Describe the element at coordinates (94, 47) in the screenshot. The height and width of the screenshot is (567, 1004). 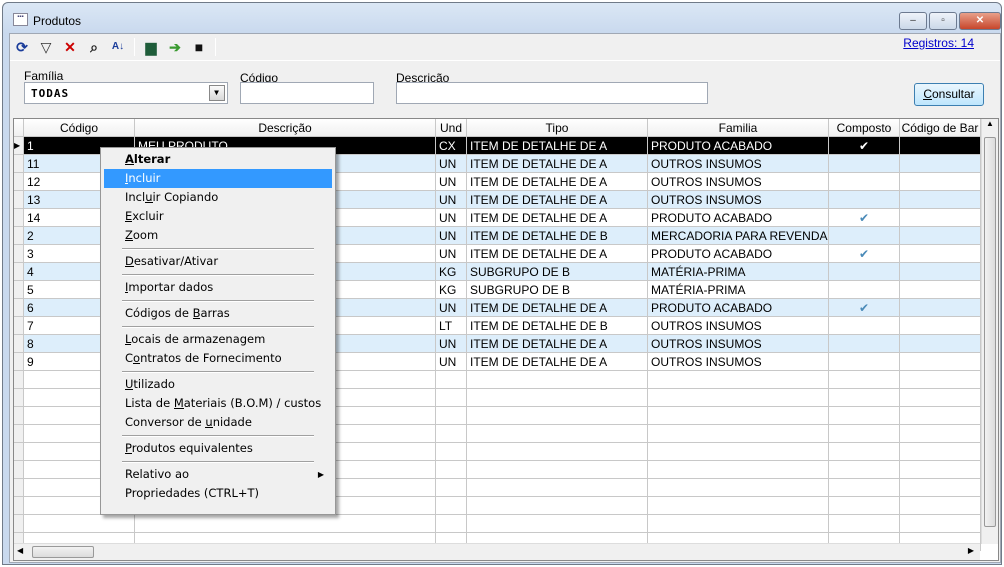
I see `search-icon: ⌕` at that location.